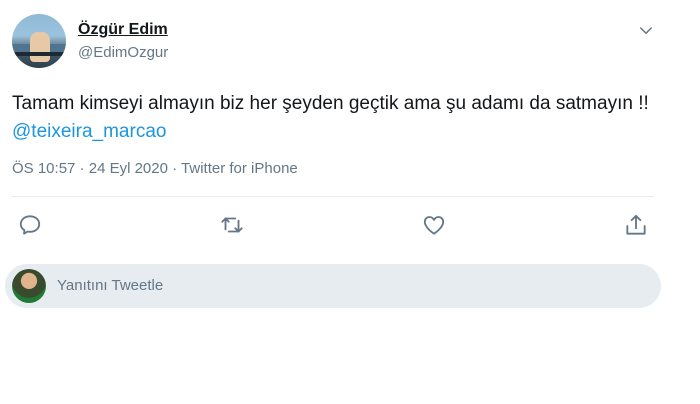  Describe the element at coordinates (89, 131) in the screenshot. I see `mention-link: @teixeira_marcao` at that location.